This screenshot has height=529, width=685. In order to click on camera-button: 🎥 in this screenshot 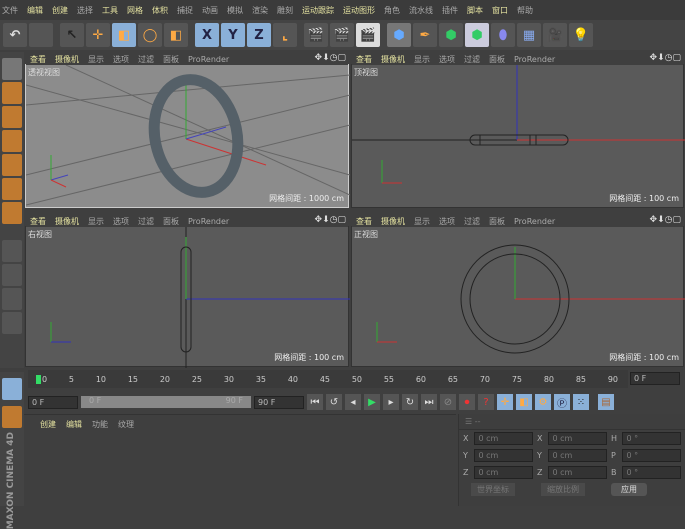, I will do `click(555, 35)`.